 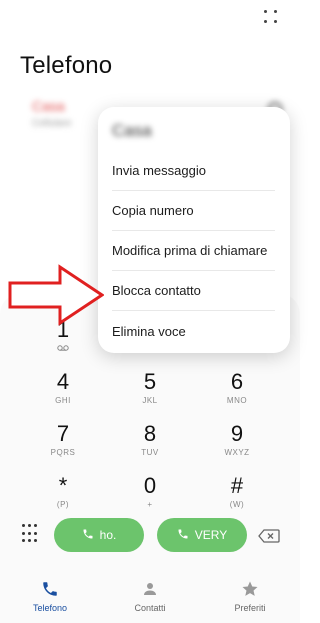 What do you see at coordinates (211, 535) in the screenshot?
I see `call-button-label: VERY` at bounding box center [211, 535].